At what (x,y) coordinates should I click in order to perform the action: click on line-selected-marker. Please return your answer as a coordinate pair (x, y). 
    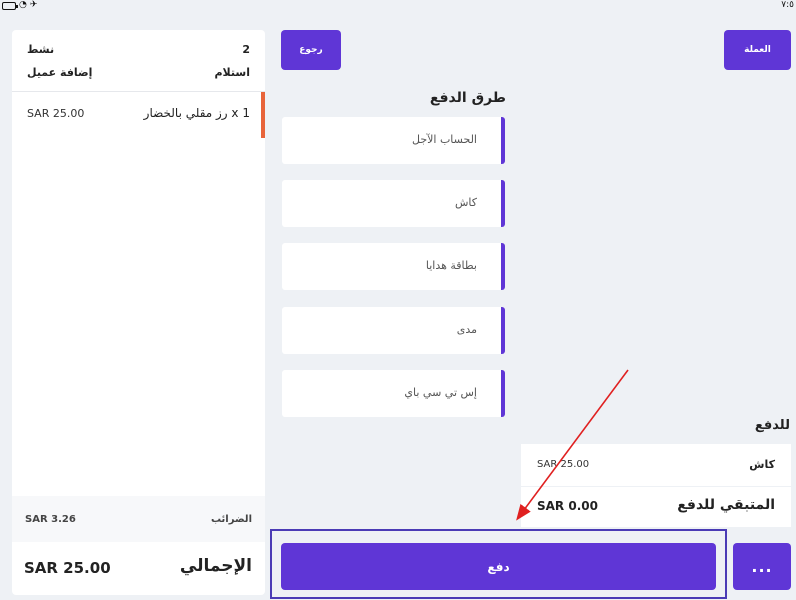
    Looking at the image, I should click on (263, 115).